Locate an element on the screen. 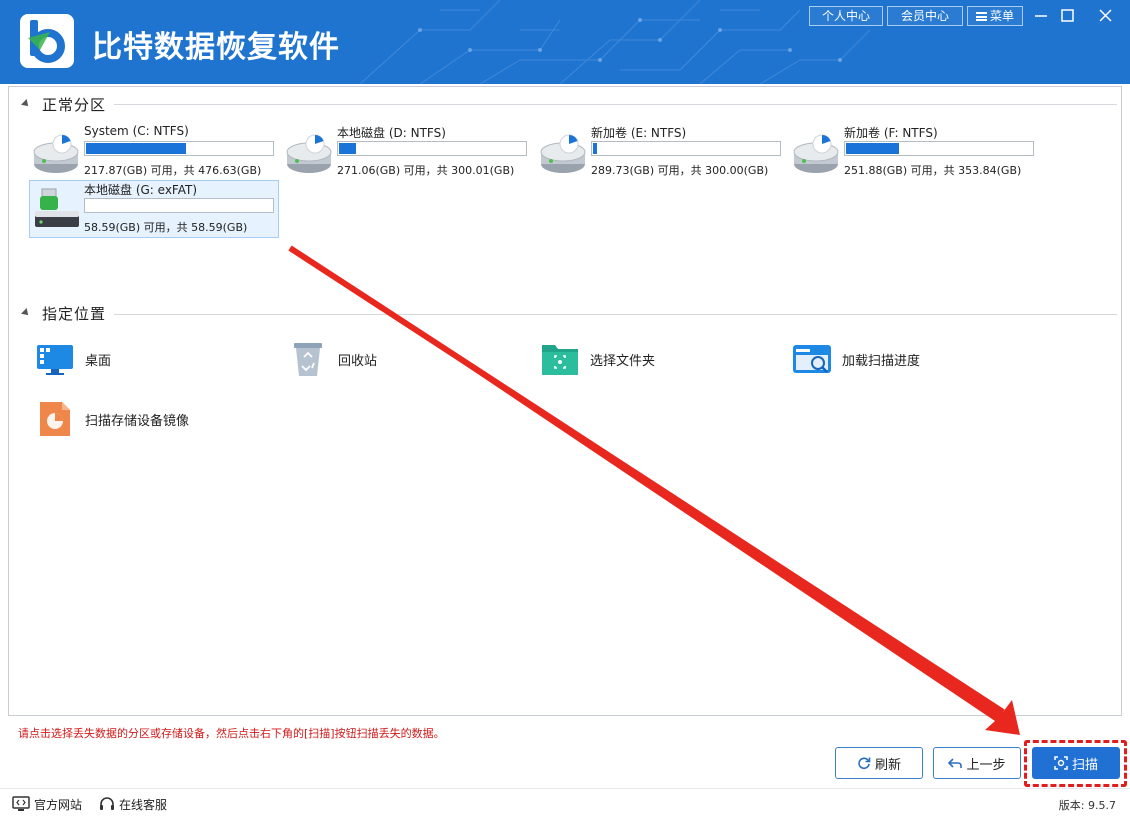  location-label: 回收站 is located at coordinates (358, 361).